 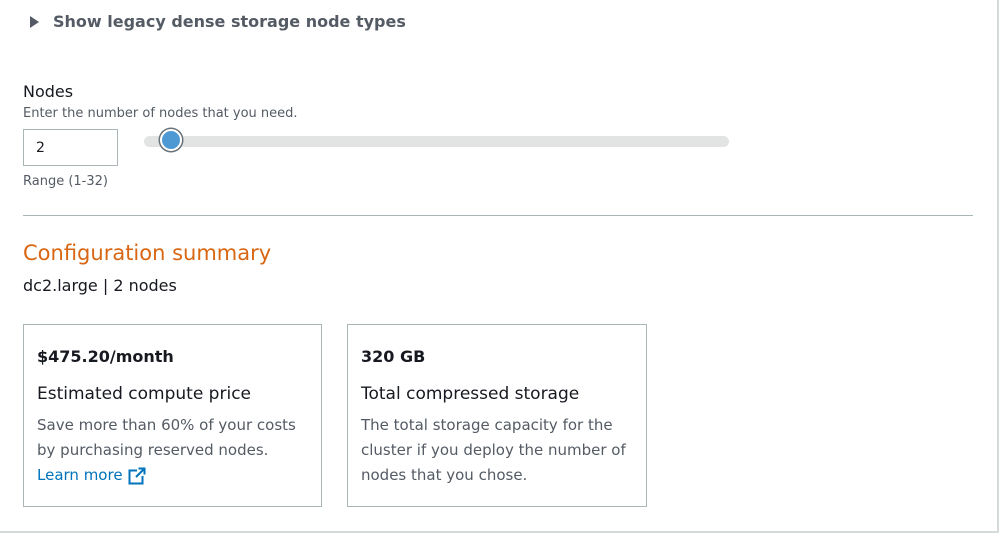 I want to click on nodes-input, so click(x=70, y=147).